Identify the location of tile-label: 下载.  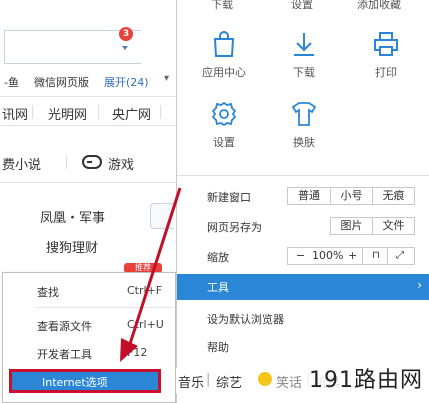
(304, 72).